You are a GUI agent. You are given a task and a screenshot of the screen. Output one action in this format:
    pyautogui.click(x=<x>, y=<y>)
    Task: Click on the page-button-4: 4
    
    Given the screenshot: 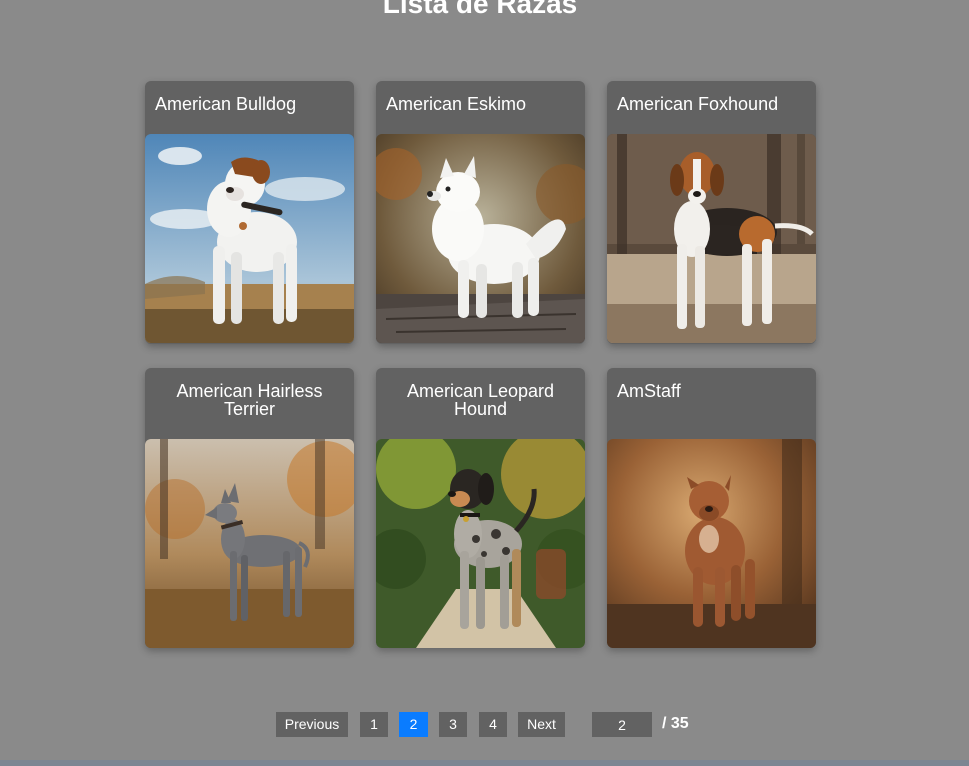 What is the action you would take?
    pyautogui.click(x=493, y=724)
    